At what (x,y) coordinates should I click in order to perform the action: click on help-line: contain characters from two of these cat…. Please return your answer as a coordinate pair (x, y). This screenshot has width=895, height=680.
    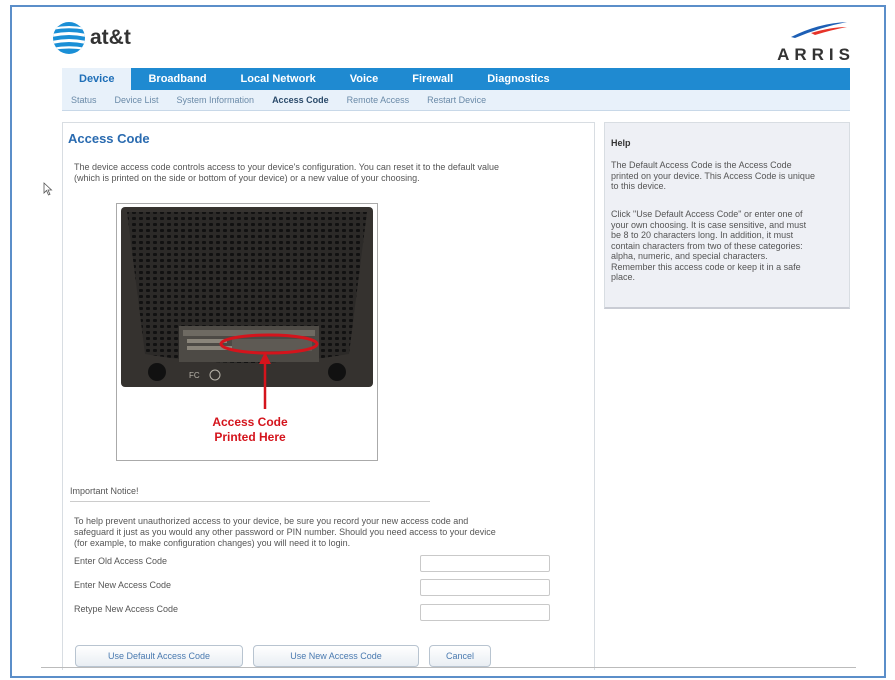
    Looking at the image, I should click on (707, 245).